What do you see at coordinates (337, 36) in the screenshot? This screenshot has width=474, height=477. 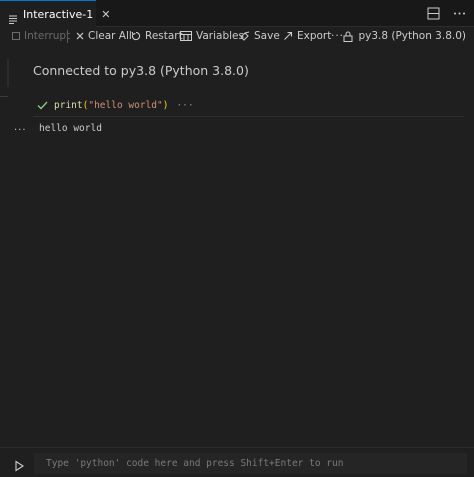 I see `toolbar-more-button: ···` at bounding box center [337, 36].